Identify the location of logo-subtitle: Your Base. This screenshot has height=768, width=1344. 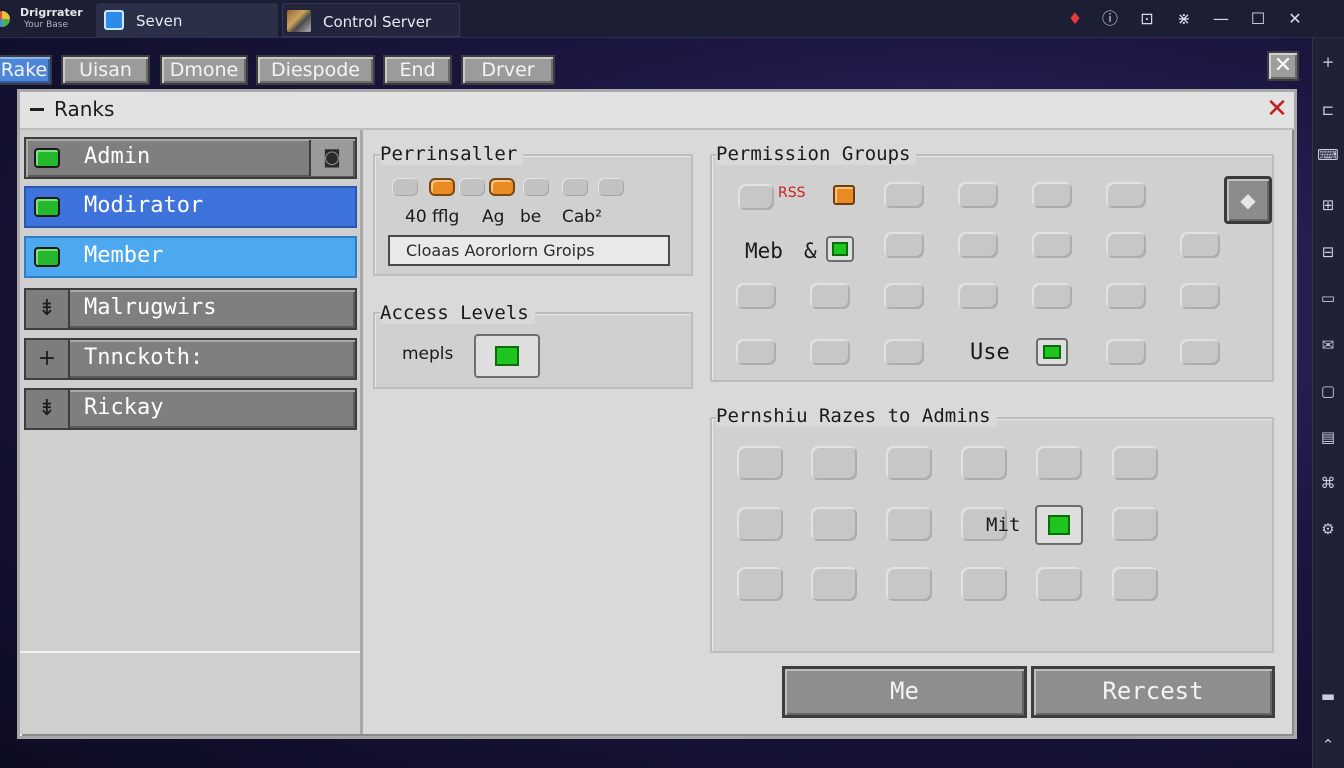
(46, 25).